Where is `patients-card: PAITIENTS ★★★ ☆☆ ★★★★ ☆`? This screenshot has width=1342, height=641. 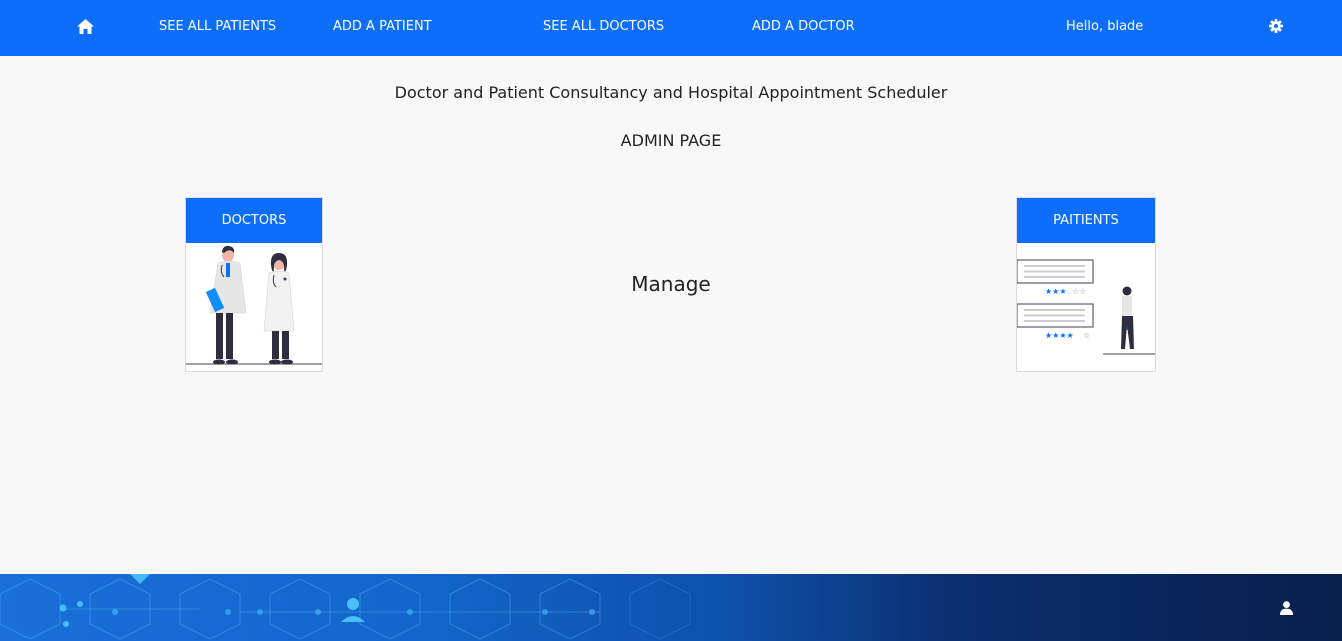
patients-card: PAITIENTS ★★★ ☆☆ ★★★★ ☆ is located at coordinates (1086, 284).